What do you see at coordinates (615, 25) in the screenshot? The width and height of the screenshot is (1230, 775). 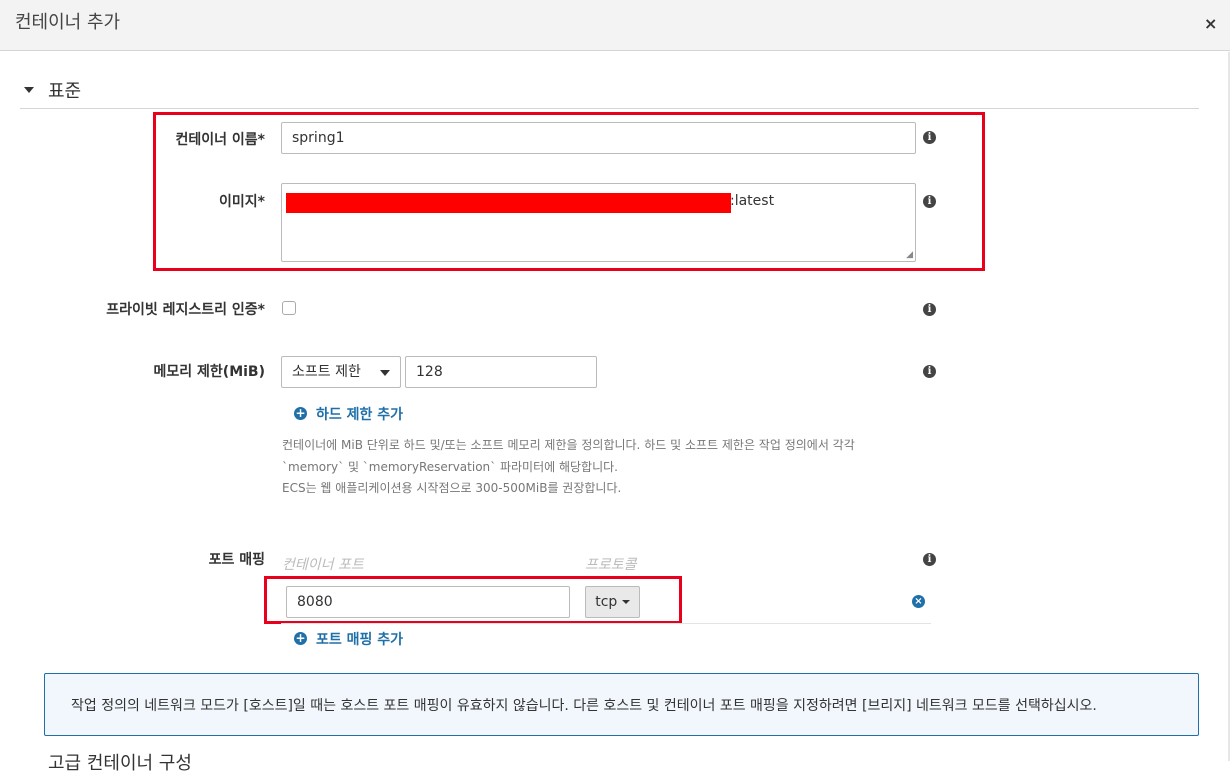 I see `dialog-header` at bounding box center [615, 25].